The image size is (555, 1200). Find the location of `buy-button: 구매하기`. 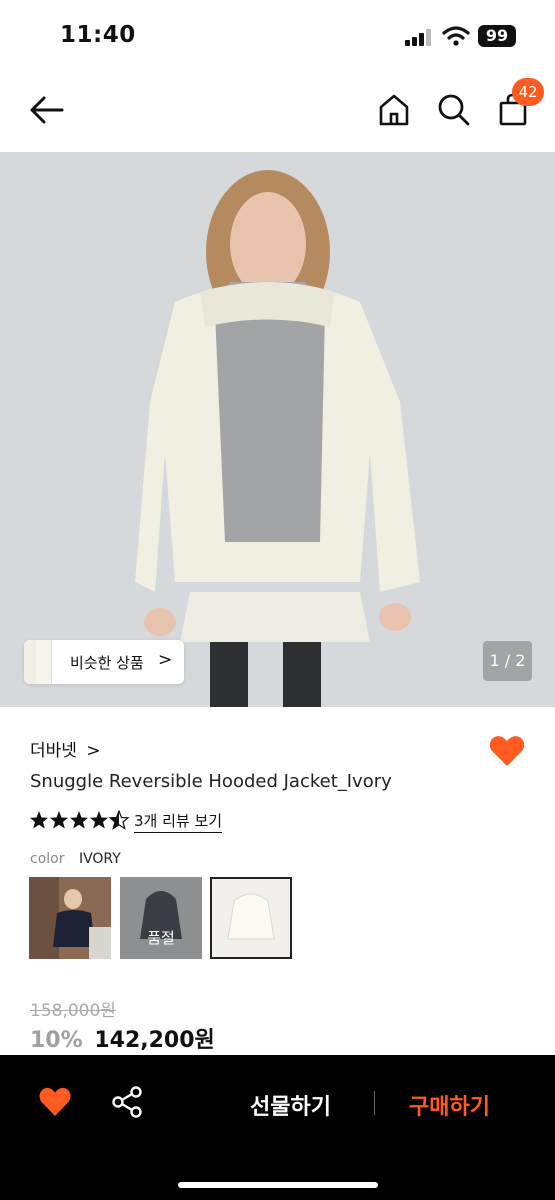

buy-button: 구매하기 is located at coordinates (449, 1105).